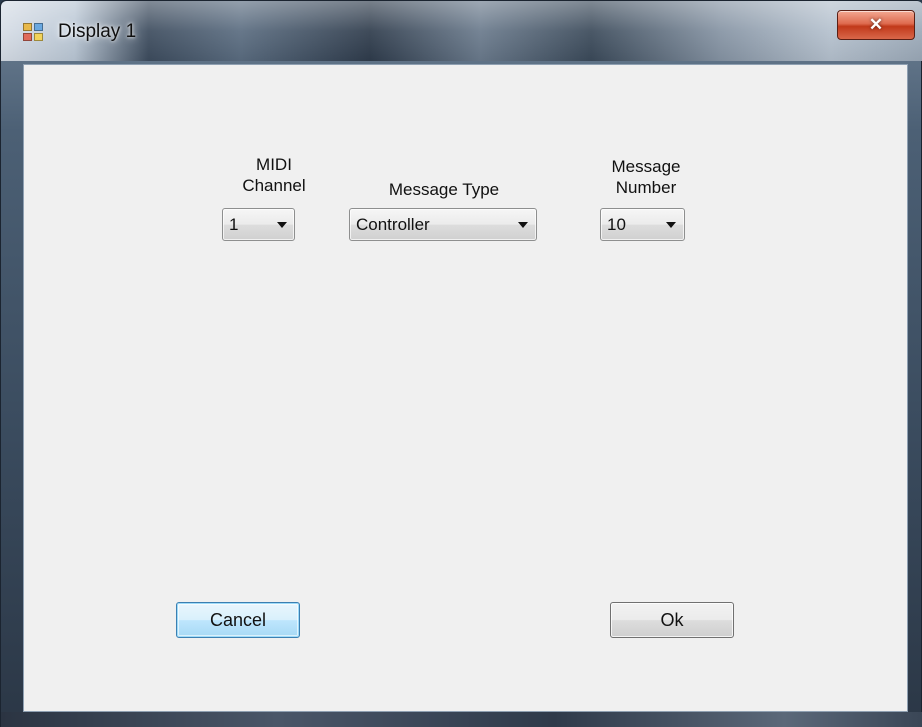  What do you see at coordinates (616, 224) in the screenshot?
I see `message-number-value: 10` at bounding box center [616, 224].